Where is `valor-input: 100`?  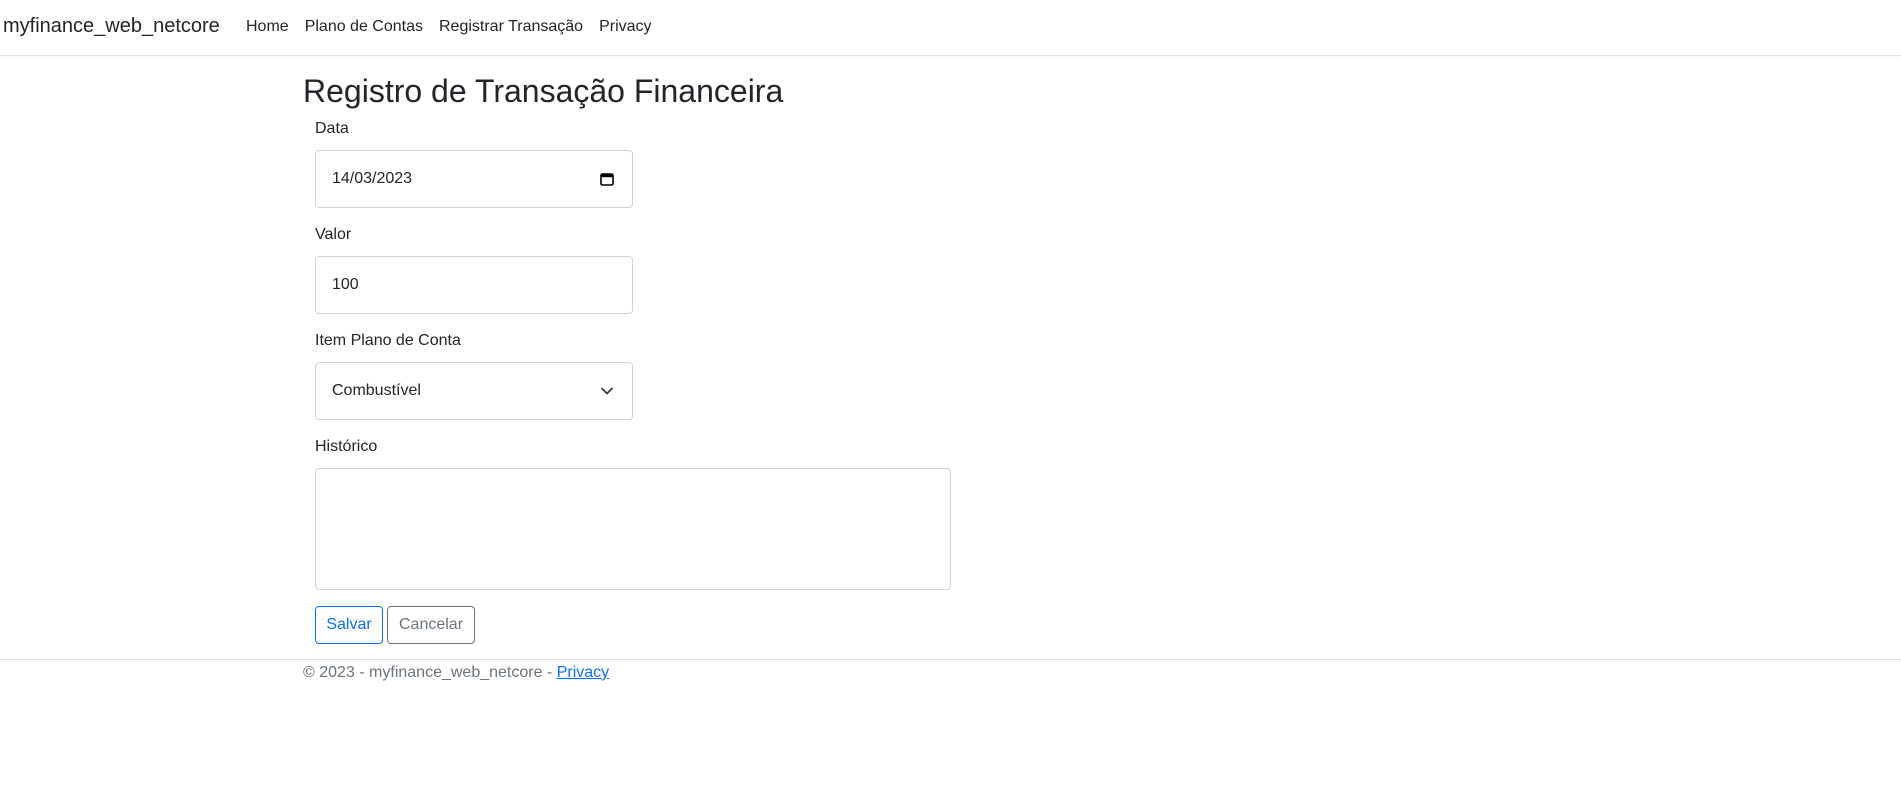 valor-input: 100 is located at coordinates (474, 285).